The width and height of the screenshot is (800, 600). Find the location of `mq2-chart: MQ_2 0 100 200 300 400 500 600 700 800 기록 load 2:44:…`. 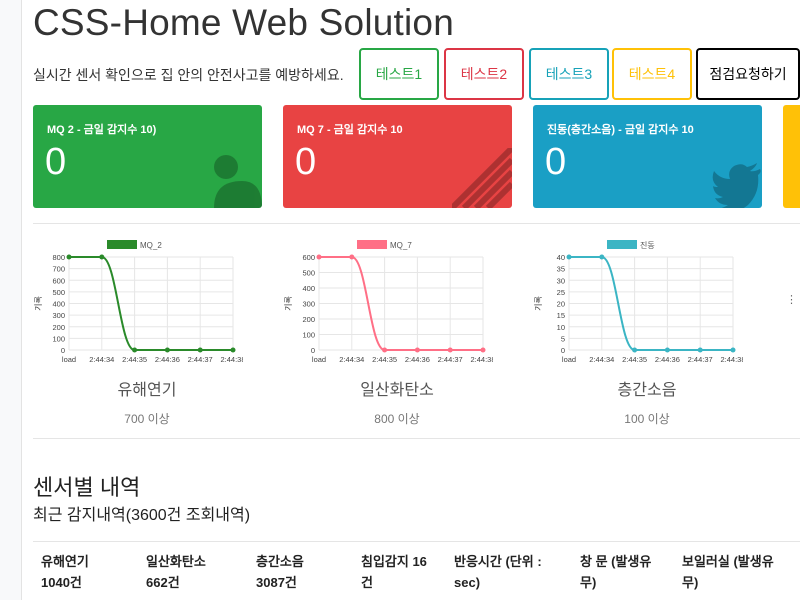

mq2-chart: MQ_2 0 100 200 300 400 500 600 700 800 기록 load 2:44:… is located at coordinates (138, 302).